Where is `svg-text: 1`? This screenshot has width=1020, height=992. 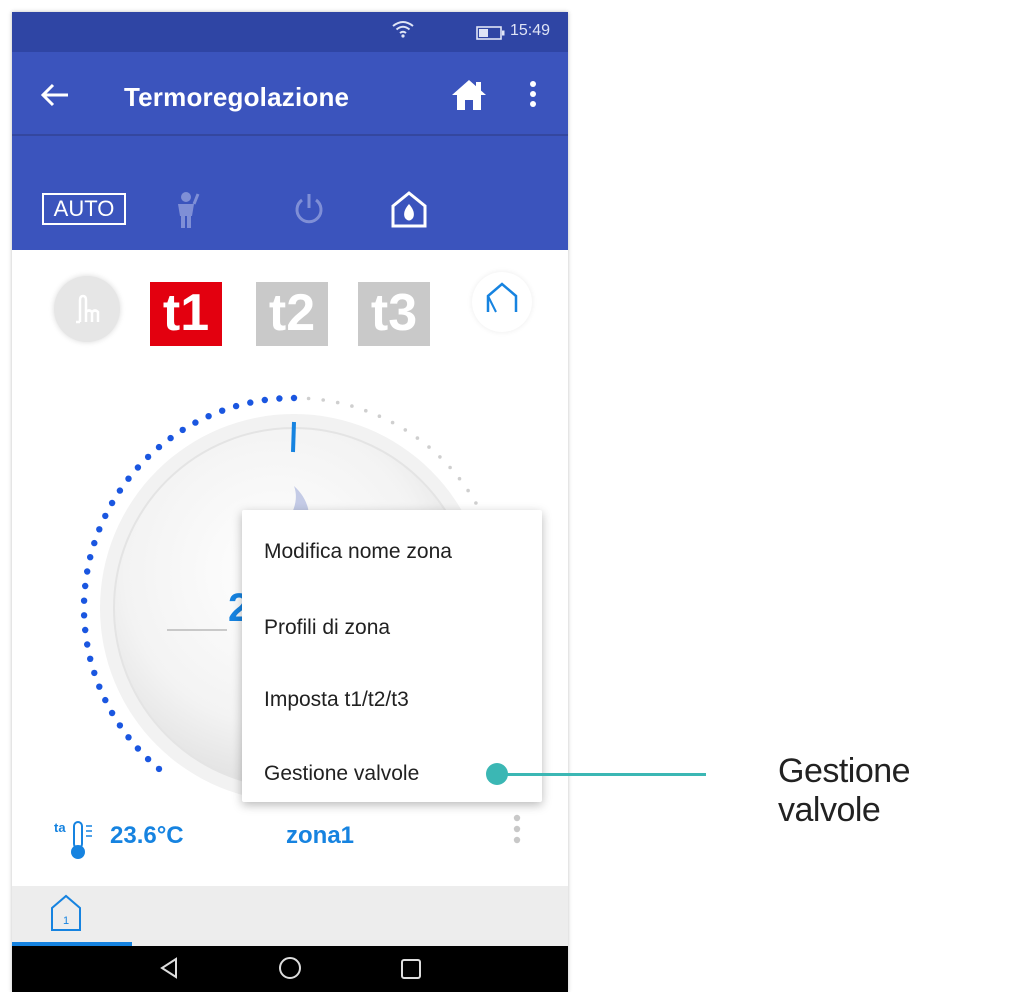
svg-text: 1 is located at coordinates (66, 921).